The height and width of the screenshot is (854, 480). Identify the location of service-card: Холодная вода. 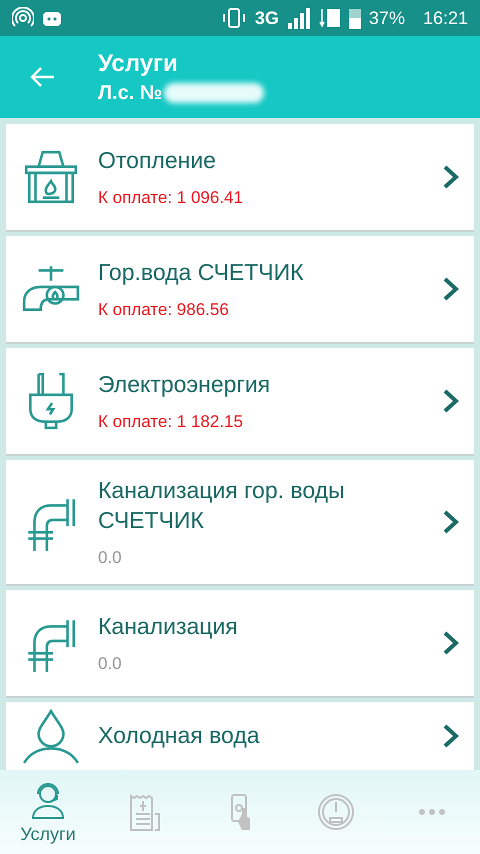
(240, 736).